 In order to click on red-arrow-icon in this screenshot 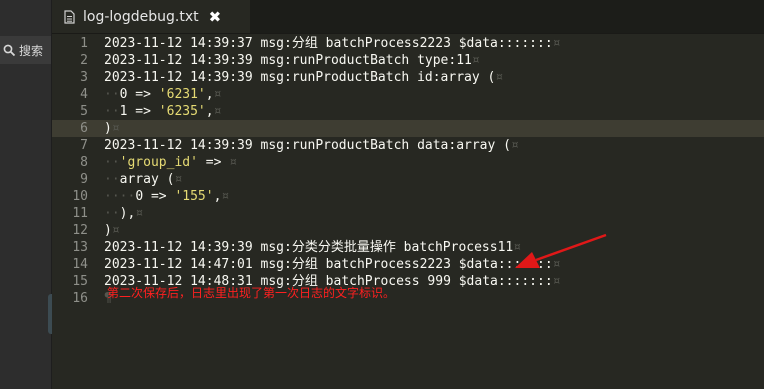, I will do `click(561, 250)`.